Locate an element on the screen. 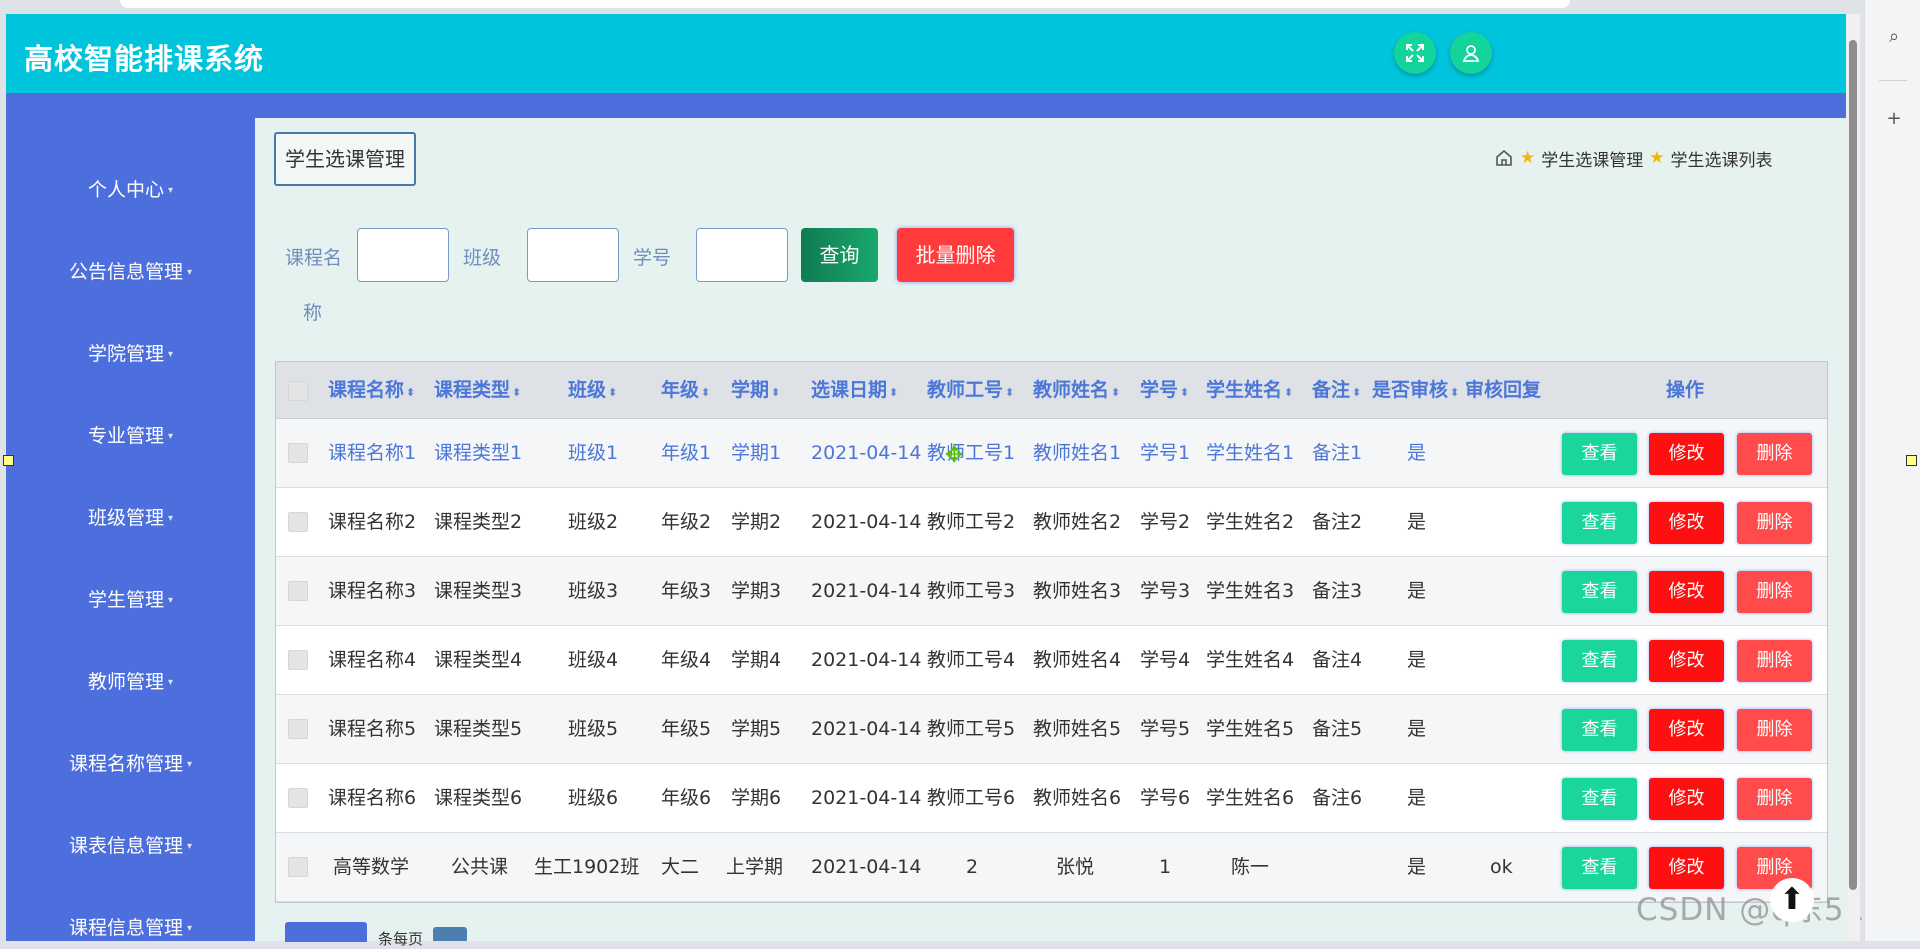 Image resolution: width=1920 pixels, height=949 pixels. sidebar-item-college: 学院管理 ▾ is located at coordinates (130, 354).